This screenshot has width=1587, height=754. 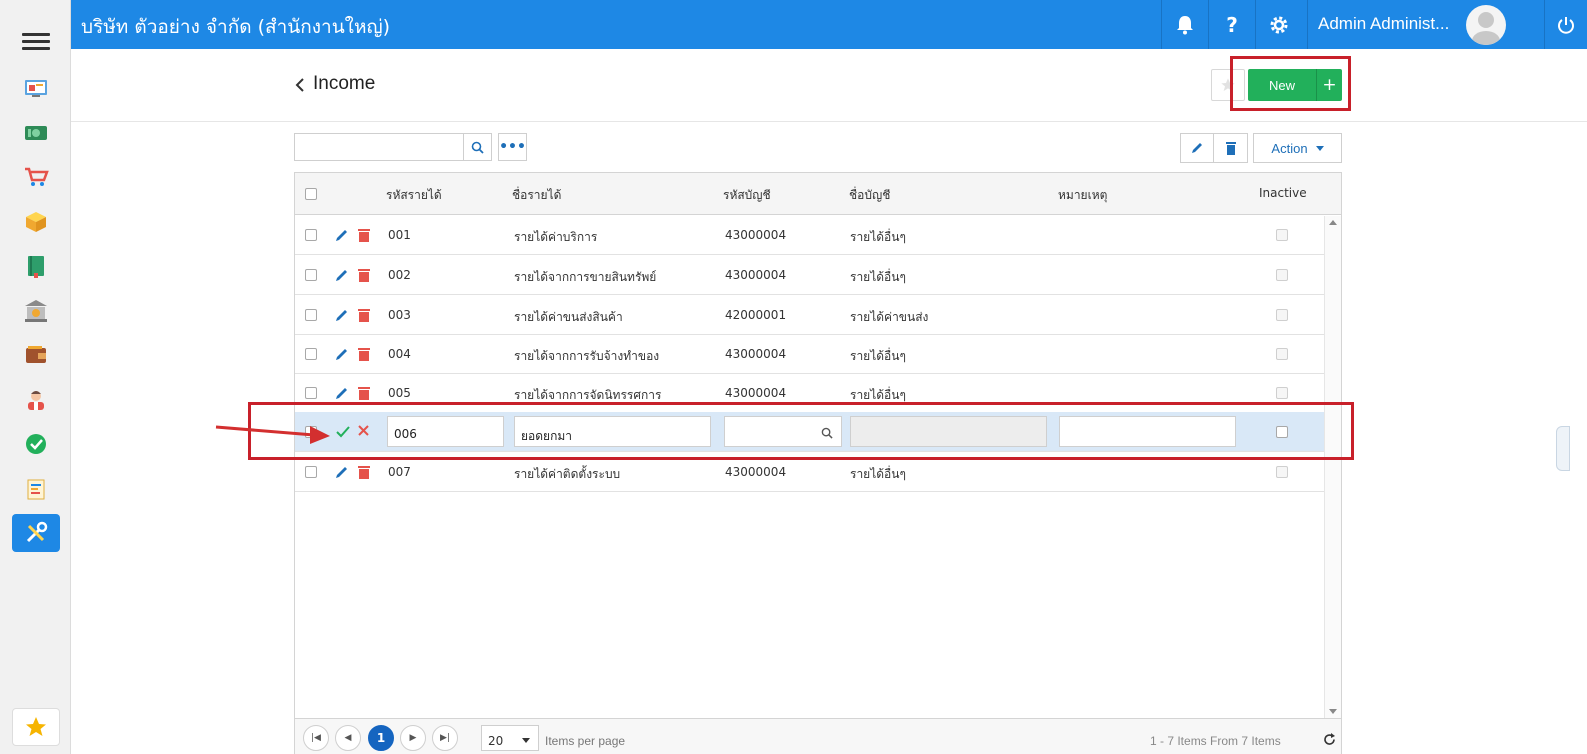 I want to click on chevron-left-icon, so click(x=301, y=85).